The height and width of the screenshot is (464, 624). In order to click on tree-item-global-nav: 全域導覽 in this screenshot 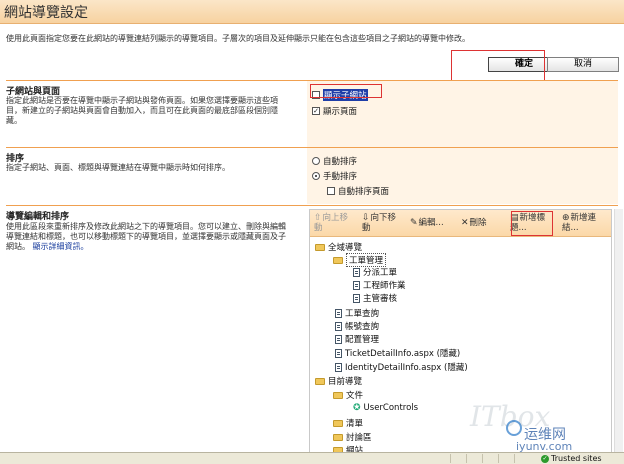, I will do `click(338, 247)`.